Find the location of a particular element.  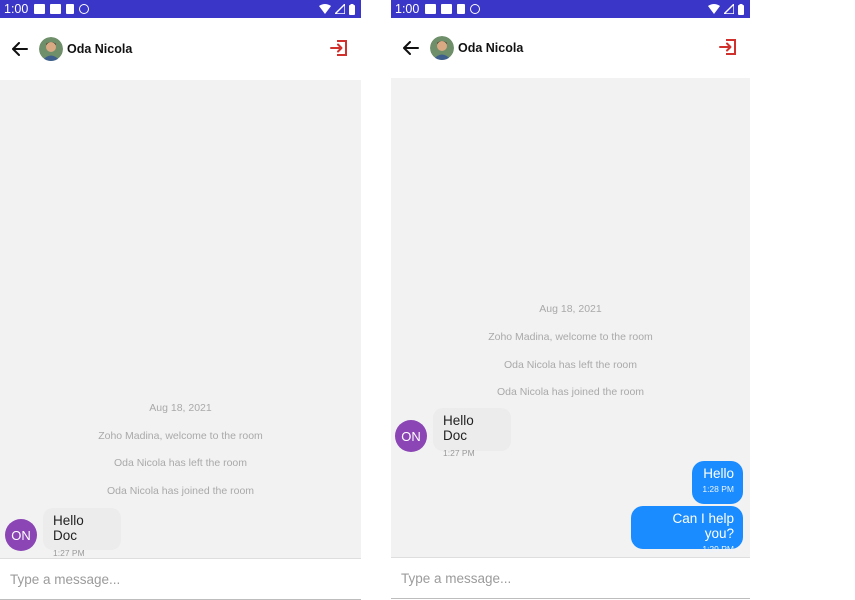

outgoing-message: Can I help you? 1:29 PM is located at coordinates (687, 530).